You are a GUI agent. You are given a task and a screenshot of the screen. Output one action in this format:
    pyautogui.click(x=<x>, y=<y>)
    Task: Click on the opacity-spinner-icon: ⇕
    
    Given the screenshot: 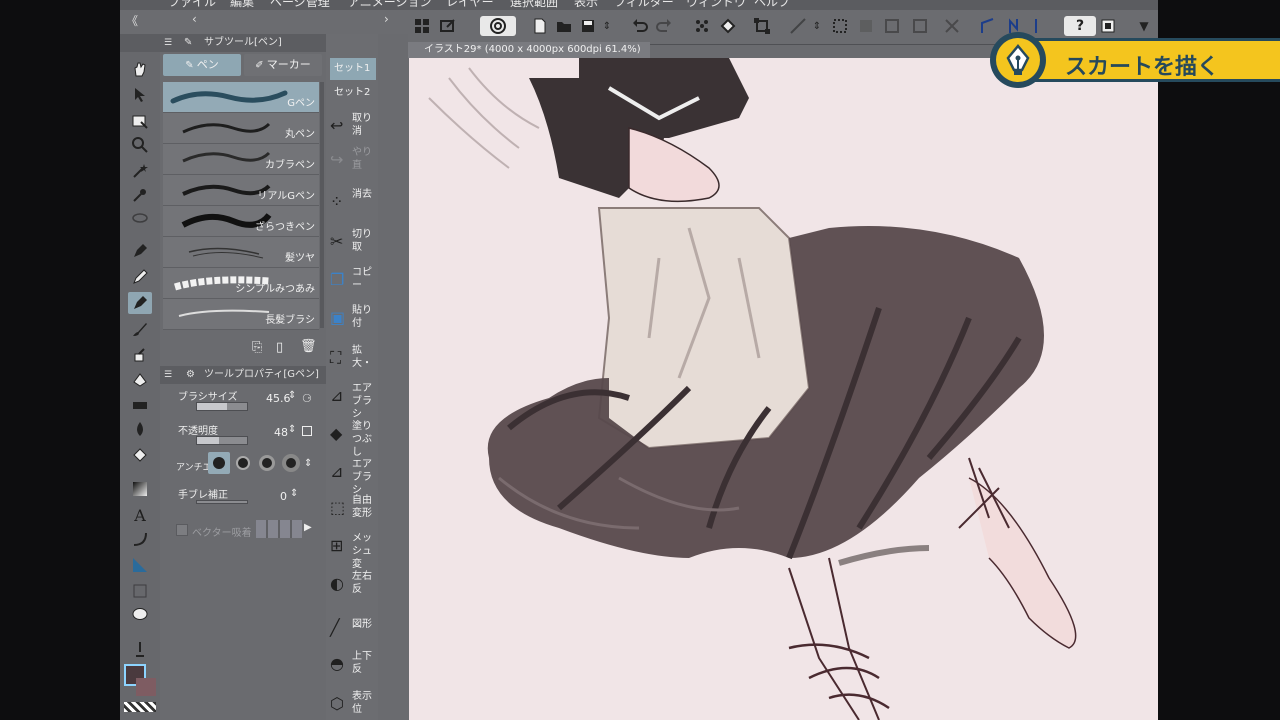 What is the action you would take?
    pyautogui.click(x=292, y=429)
    